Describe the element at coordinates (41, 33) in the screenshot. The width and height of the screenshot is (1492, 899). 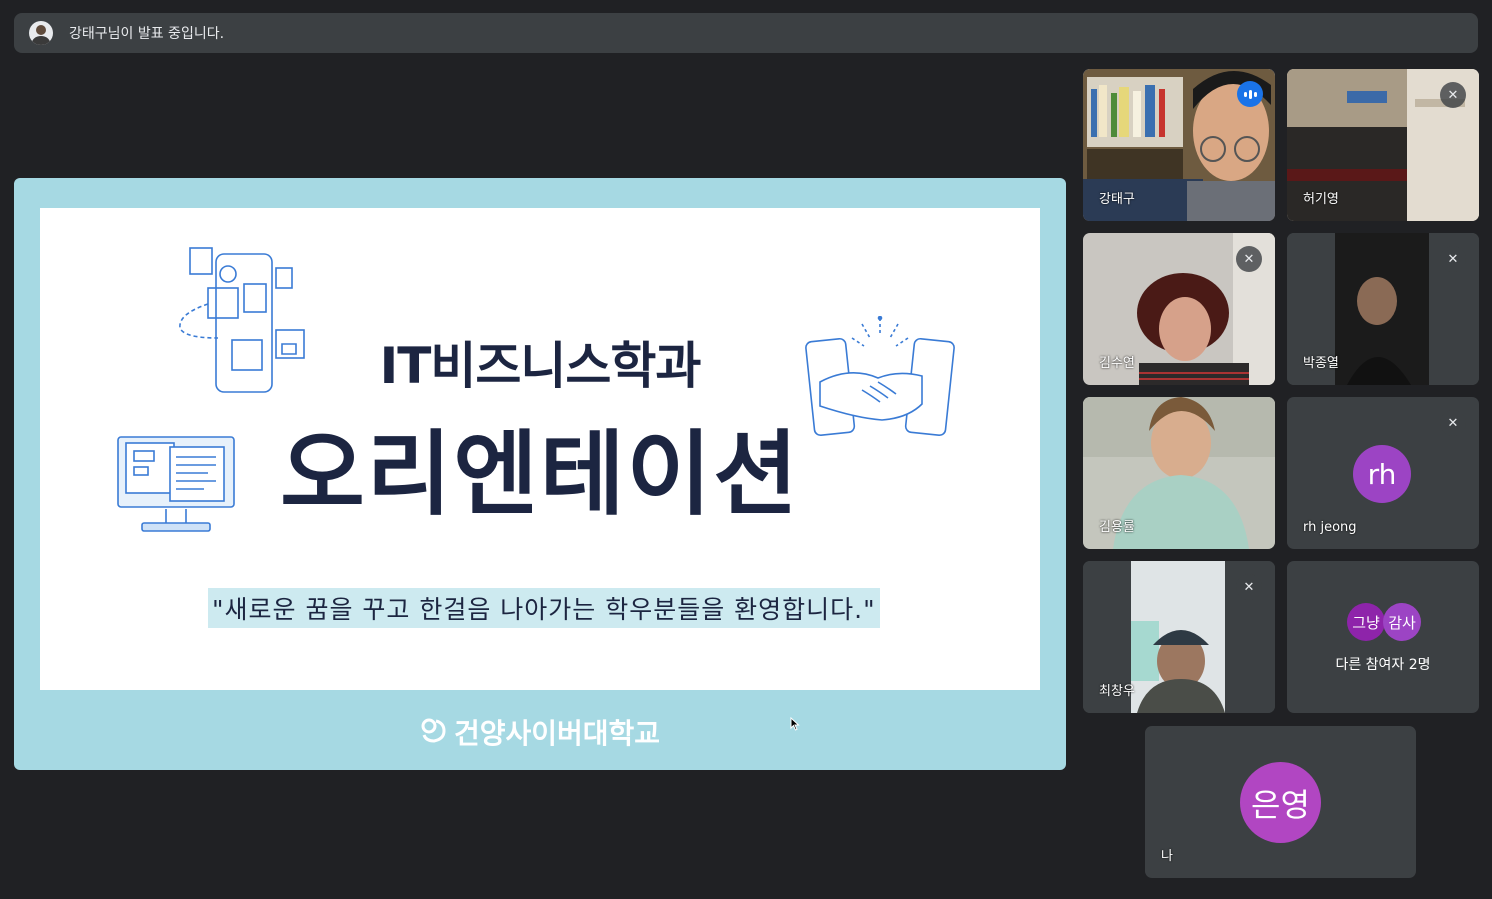
I see `presenter-avatar` at that location.